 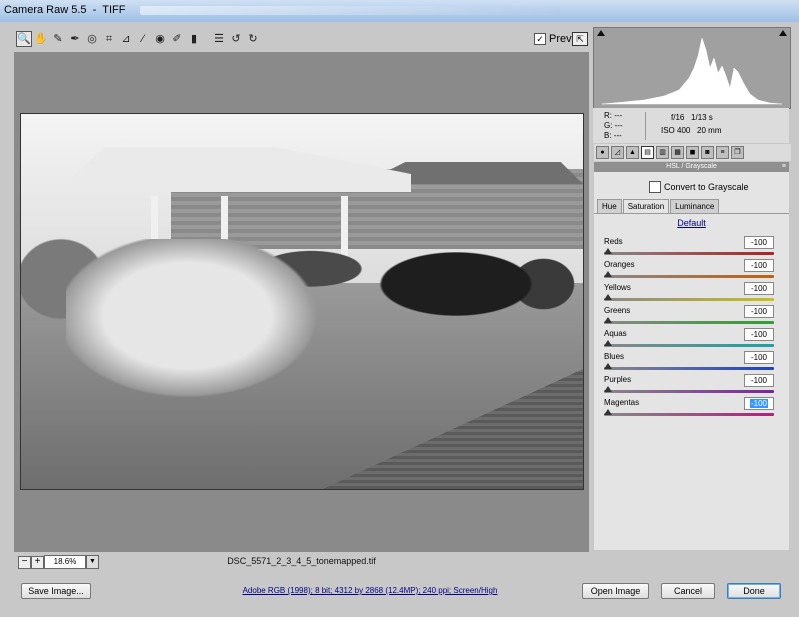 What do you see at coordinates (646, 206) in the screenshot?
I see `tab-saturation: Saturation` at bounding box center [646, 206].